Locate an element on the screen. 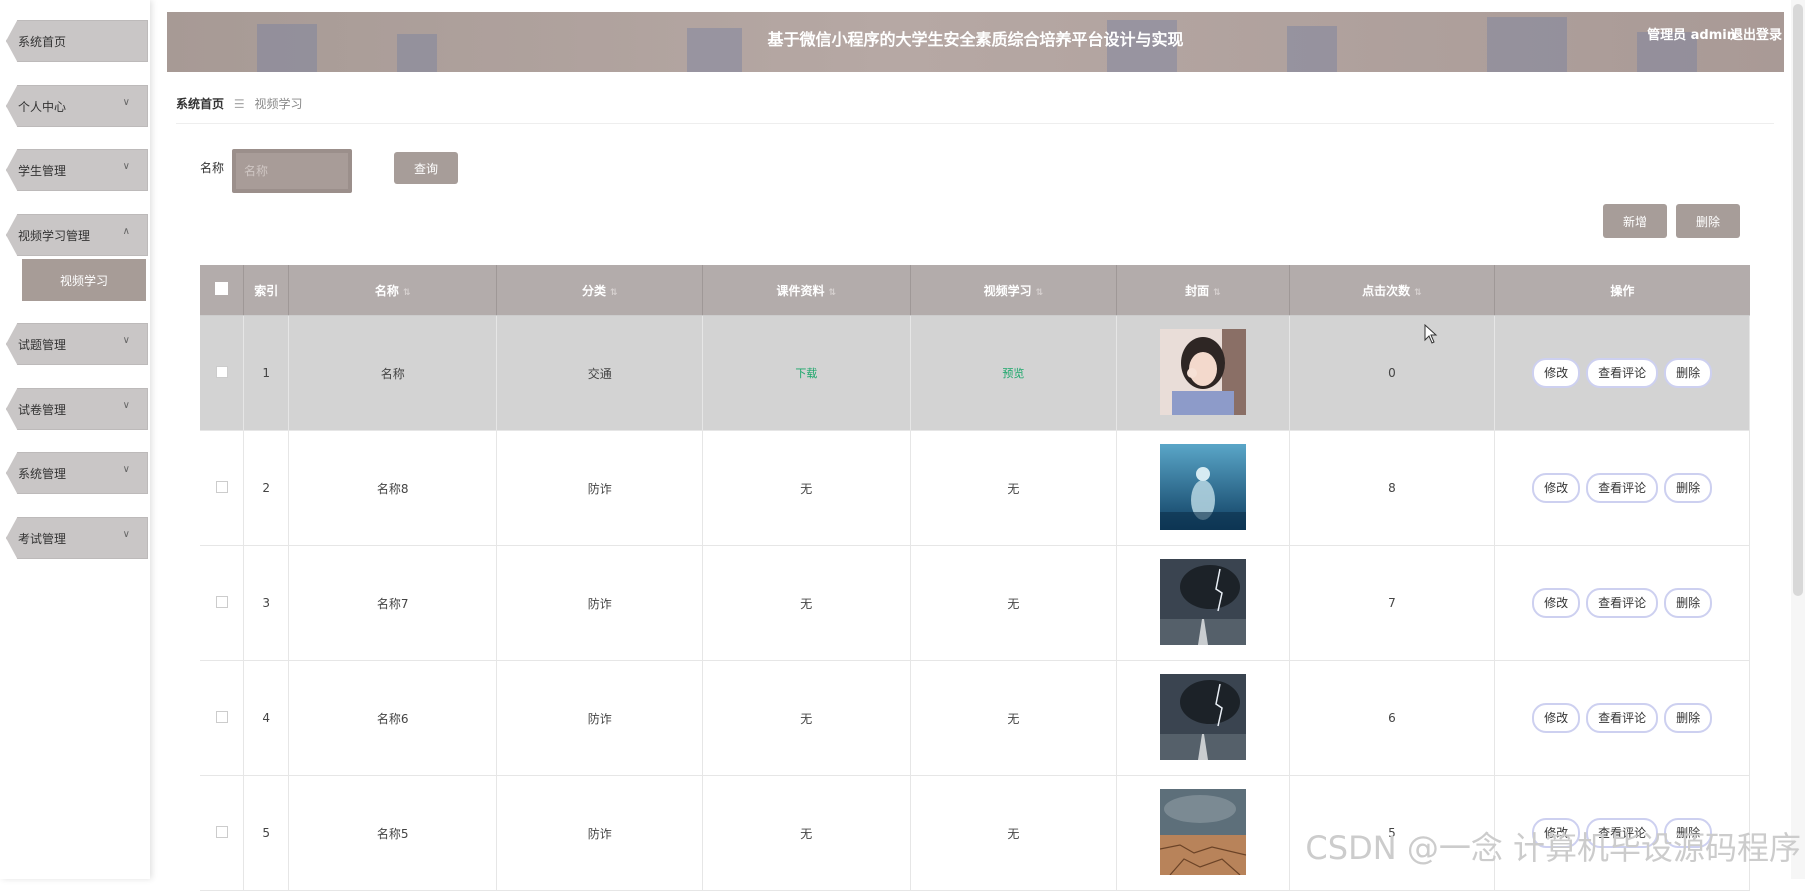 The image size is (1805, 891). page-title: 基于微信小程序的大学生安全素质综合培养平台设计与实现 is located at coordinates (975, 39).